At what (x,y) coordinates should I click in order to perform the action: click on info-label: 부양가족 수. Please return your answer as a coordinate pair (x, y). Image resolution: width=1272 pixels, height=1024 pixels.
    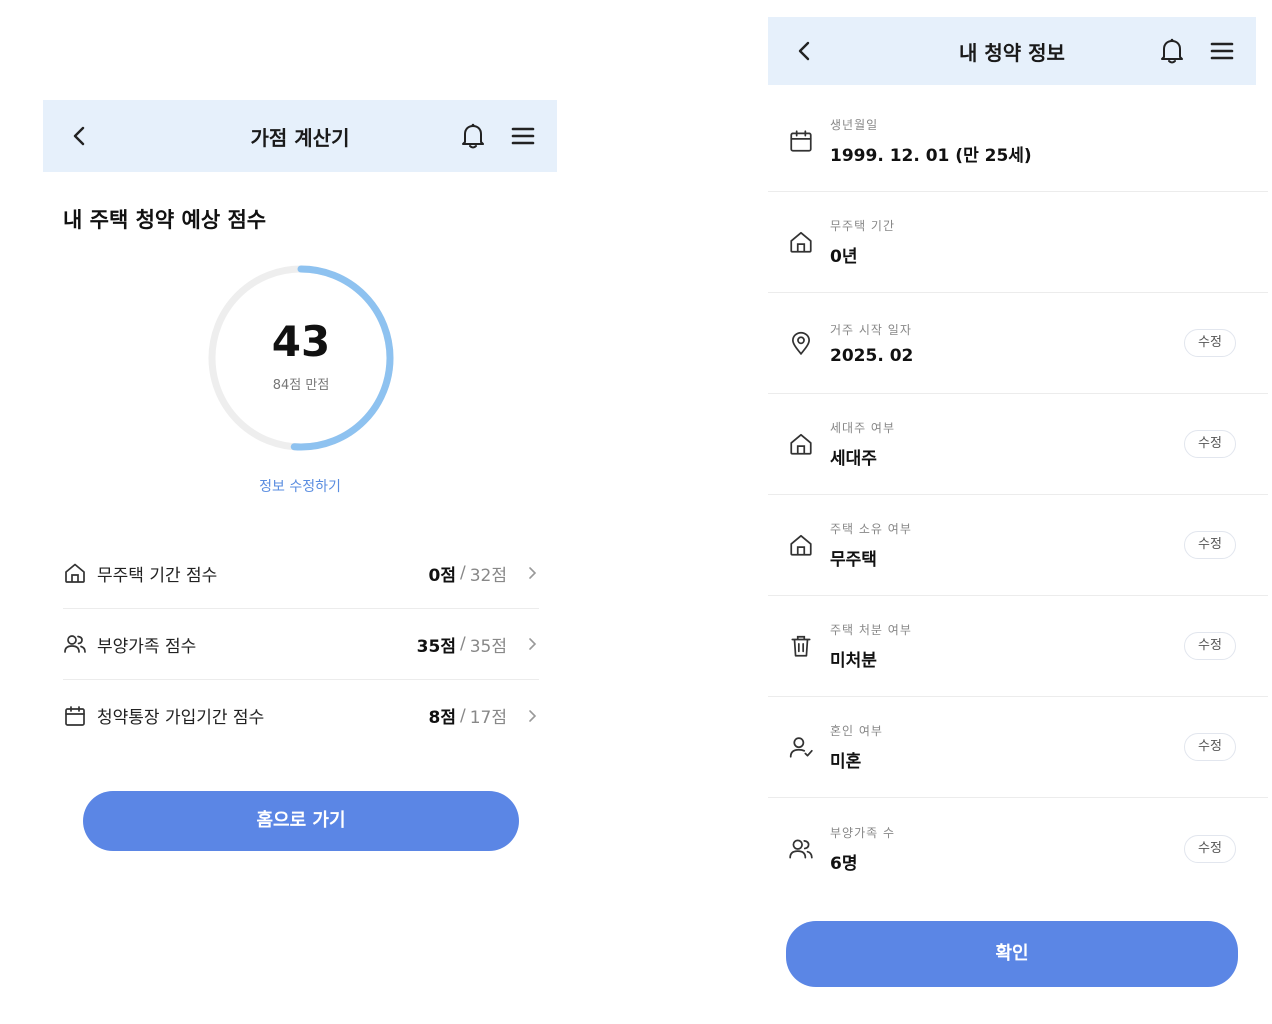
    Looking at the image, I should click on (863, 832).